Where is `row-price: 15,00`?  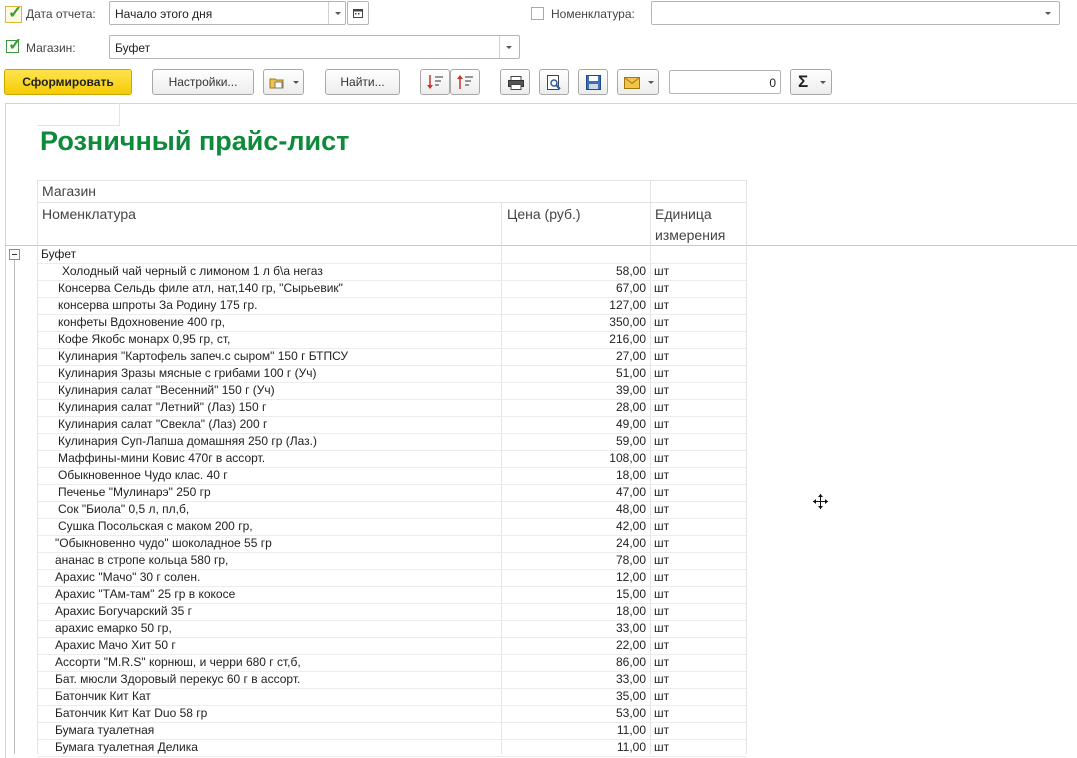
row-price: 15,00 is located at coordinates (630, 594).